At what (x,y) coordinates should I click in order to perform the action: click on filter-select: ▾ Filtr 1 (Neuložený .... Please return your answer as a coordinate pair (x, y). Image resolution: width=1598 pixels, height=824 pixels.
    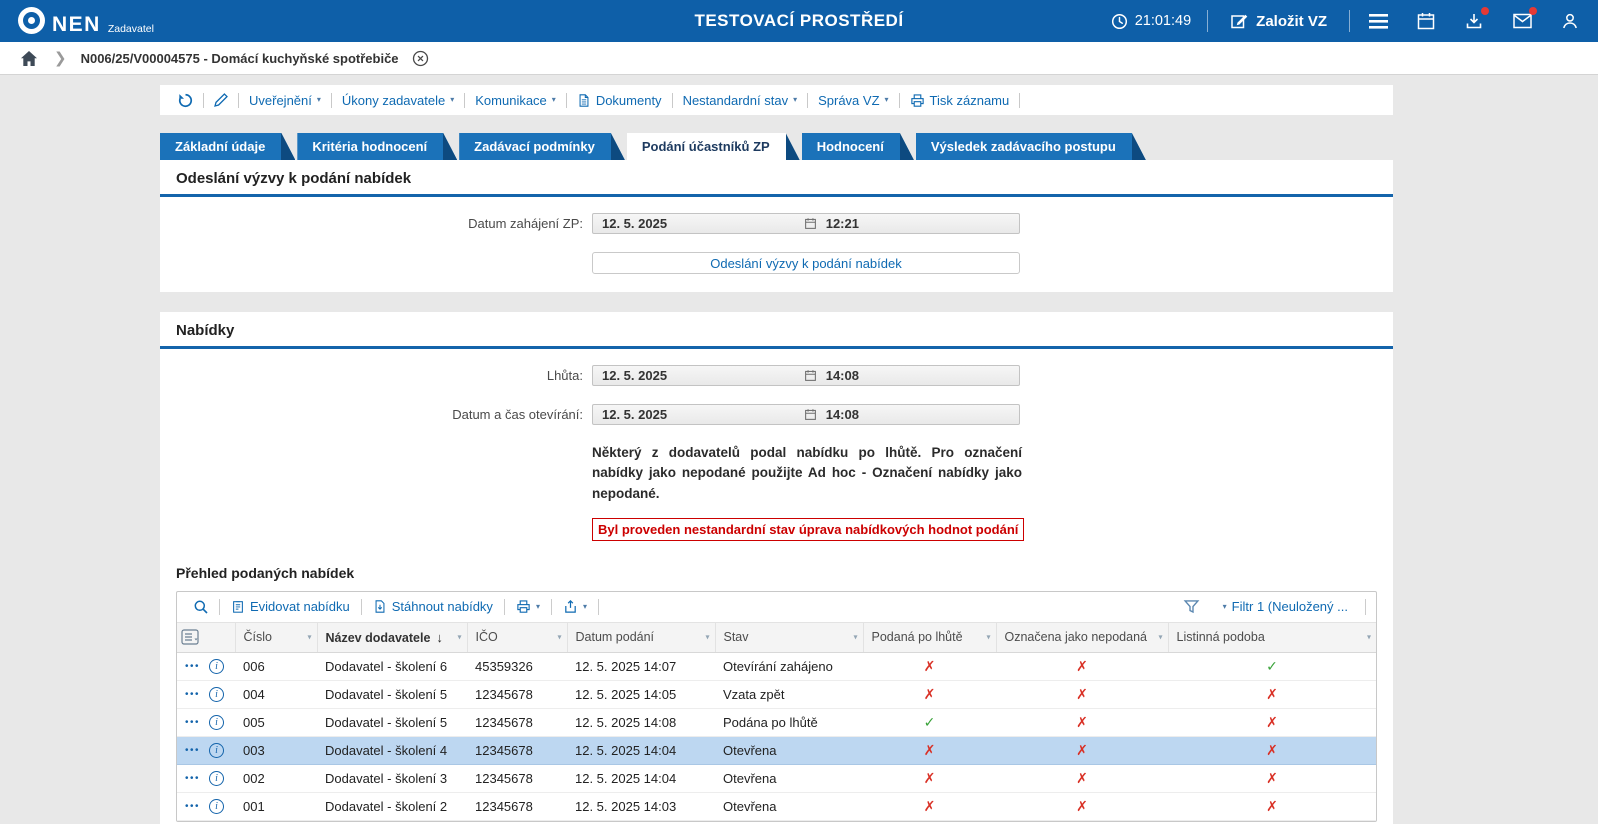
    Looking at the image, I should click on (1285, 606).